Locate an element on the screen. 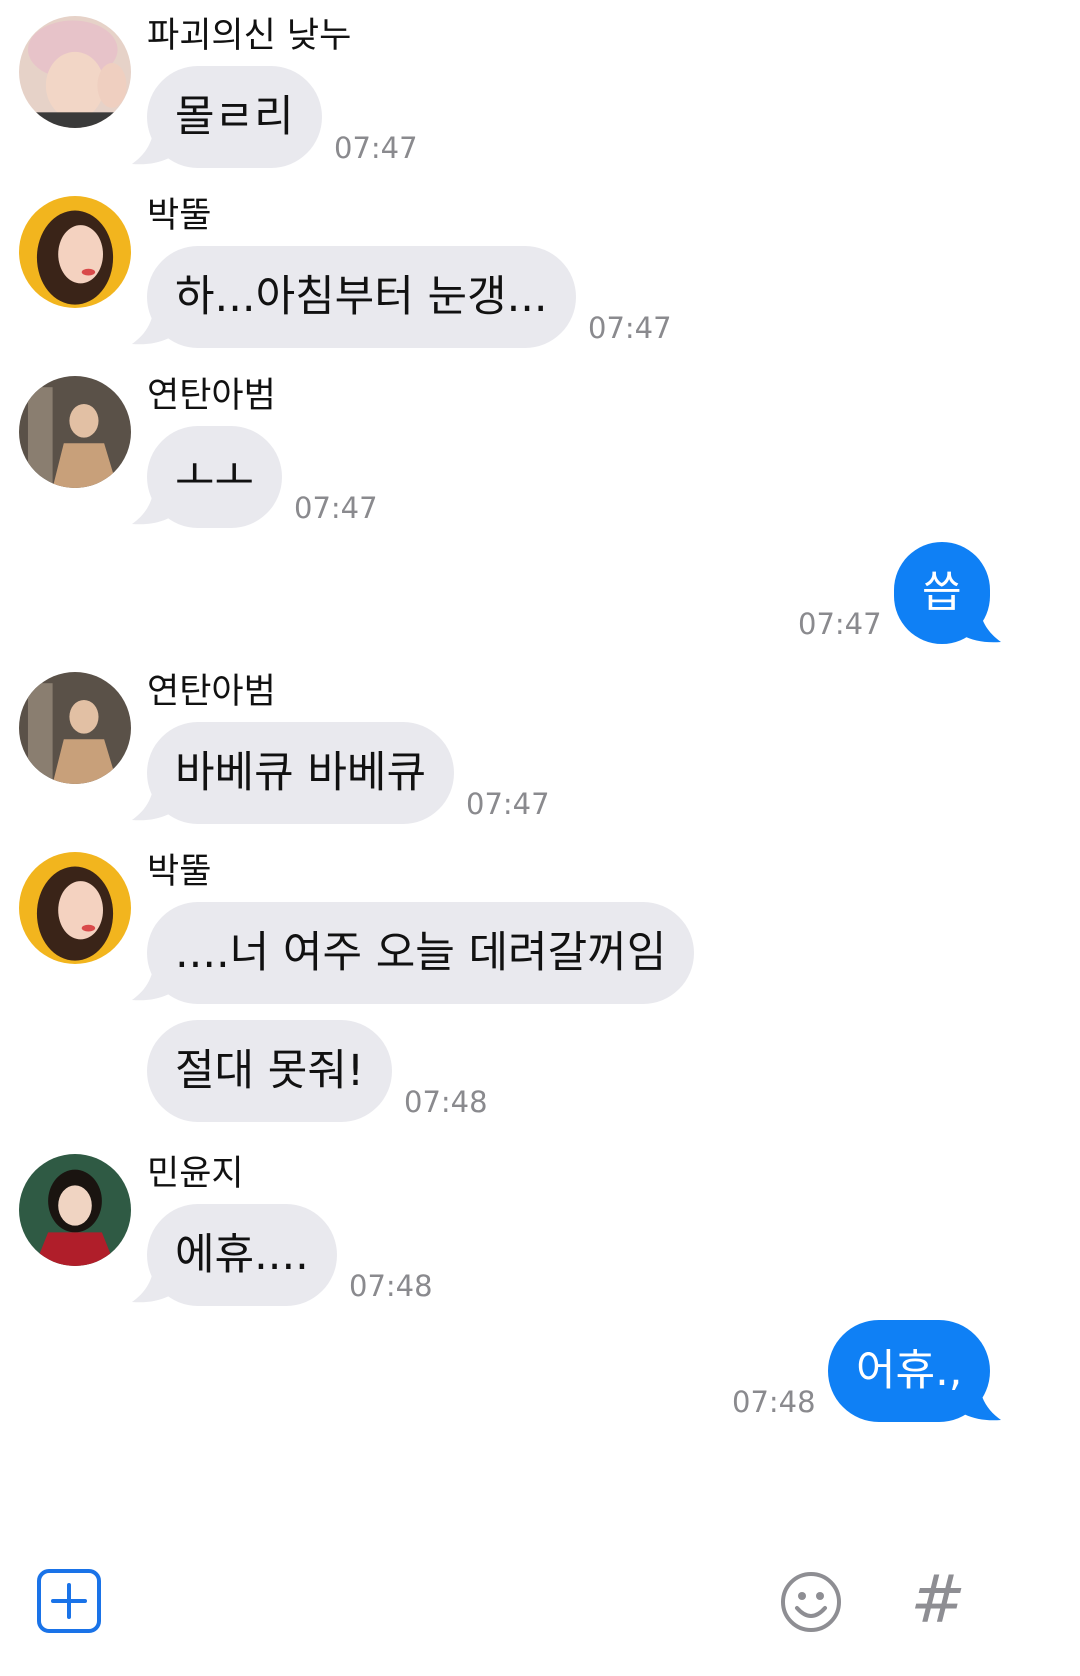 Image resolution: width=1080 pixels, height=1676 pixels. sender-name: 파괴의신 낮누 is located at coordinates (249, 36).